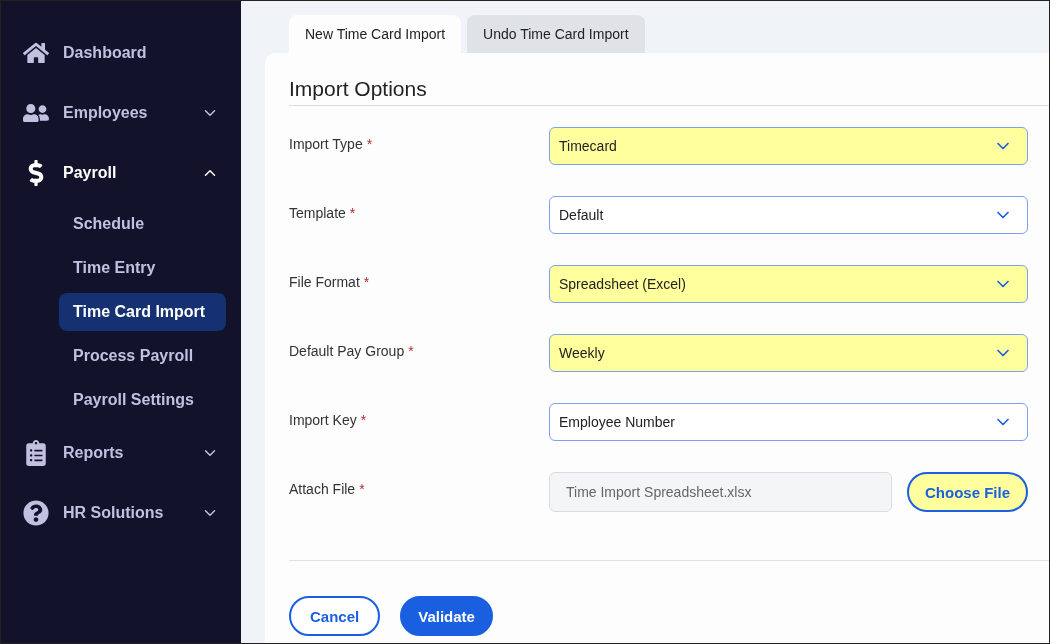 The image size is (1050, 644). Describe the element at coordinates (142, 224) in the screenshot. I see `nav-subitem: Schedule` at that location.